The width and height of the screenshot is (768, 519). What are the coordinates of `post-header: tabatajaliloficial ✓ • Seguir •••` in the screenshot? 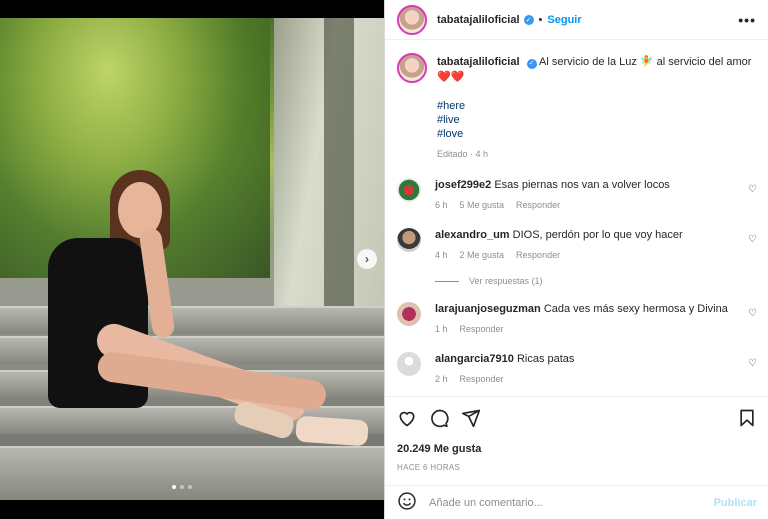 It's located at (576, 20).